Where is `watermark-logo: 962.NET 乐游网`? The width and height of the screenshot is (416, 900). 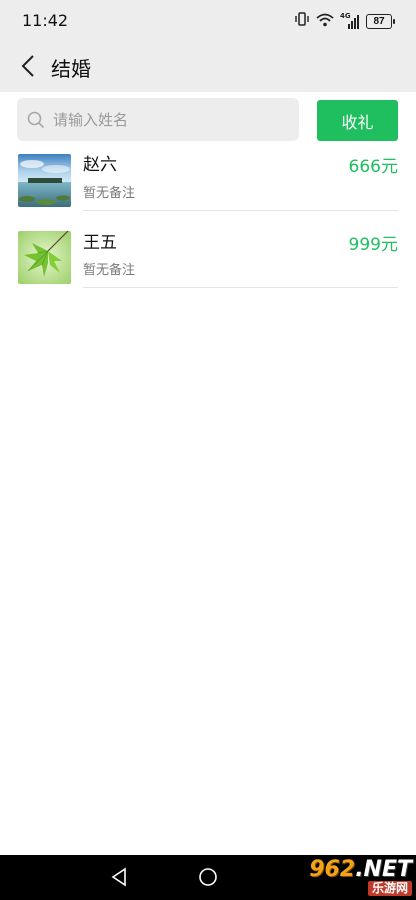
watermark-logo: 962.NET 乐游网 is located at coordinates (345, 877).